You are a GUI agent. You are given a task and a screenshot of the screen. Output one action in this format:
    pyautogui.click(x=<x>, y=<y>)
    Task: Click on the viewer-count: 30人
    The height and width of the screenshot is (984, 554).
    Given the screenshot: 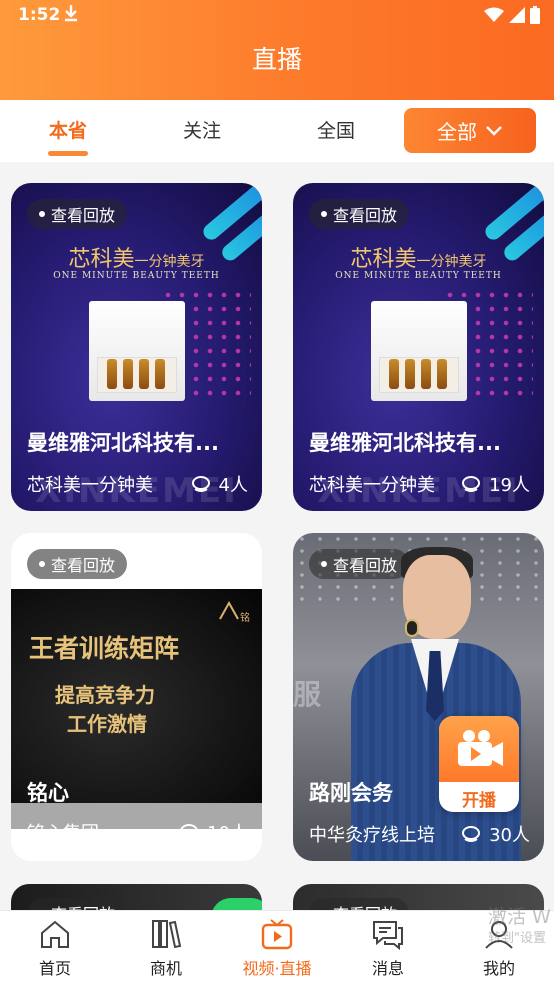 What is the action you would take?
    pyautogui.click(x=509, y=835)
    